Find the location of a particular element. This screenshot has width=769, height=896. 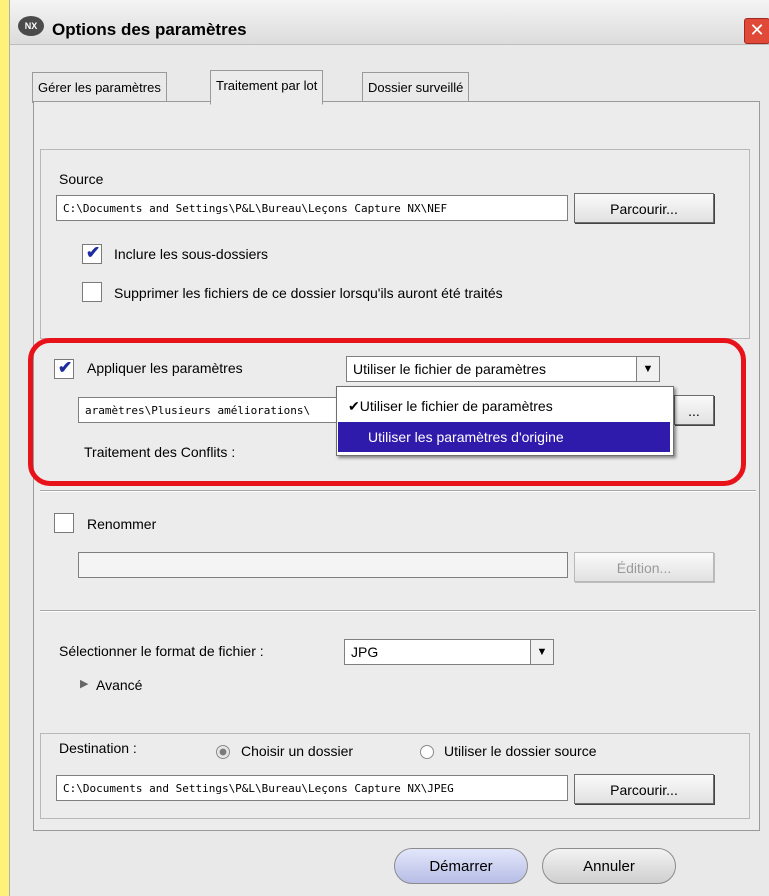

source-folder-label: Utiliser le dossier source is located at coordinates (520, 751).